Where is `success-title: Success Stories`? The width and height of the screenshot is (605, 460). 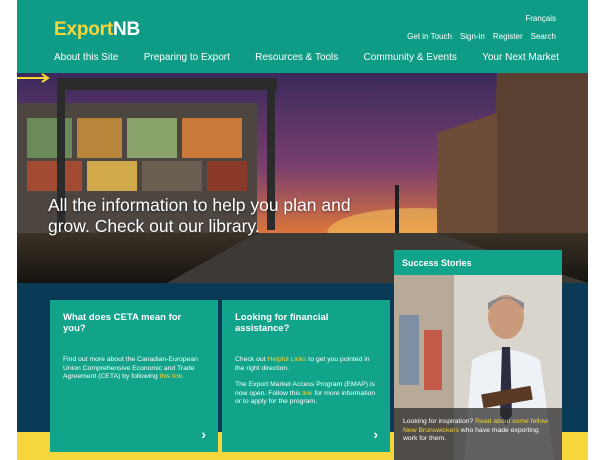
success-title: Success Stories is located at coordinates (478, 262).